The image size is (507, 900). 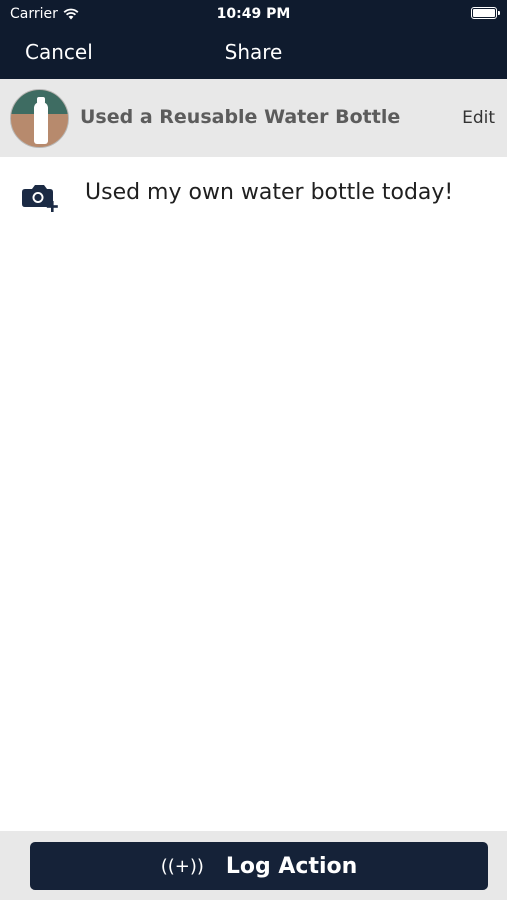 I want to click on log-action-button: ((+)) Log Action, so click(x=259, y=866).